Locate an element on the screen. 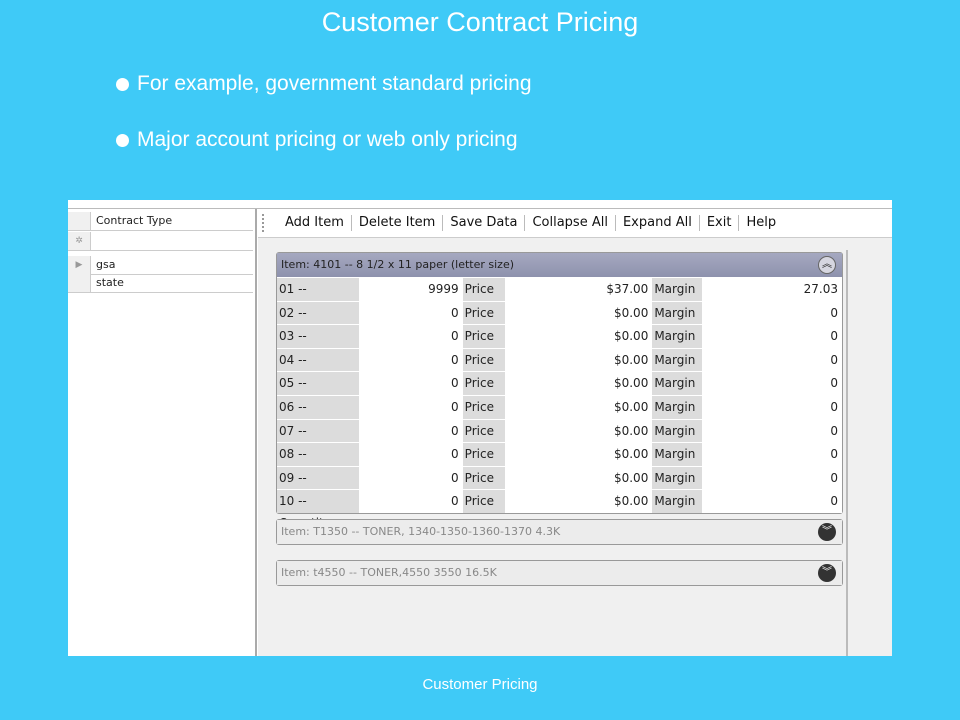  table-row: 05 -- Quantity0Price$0.00Margin0 is located at coordinates (559, 391).